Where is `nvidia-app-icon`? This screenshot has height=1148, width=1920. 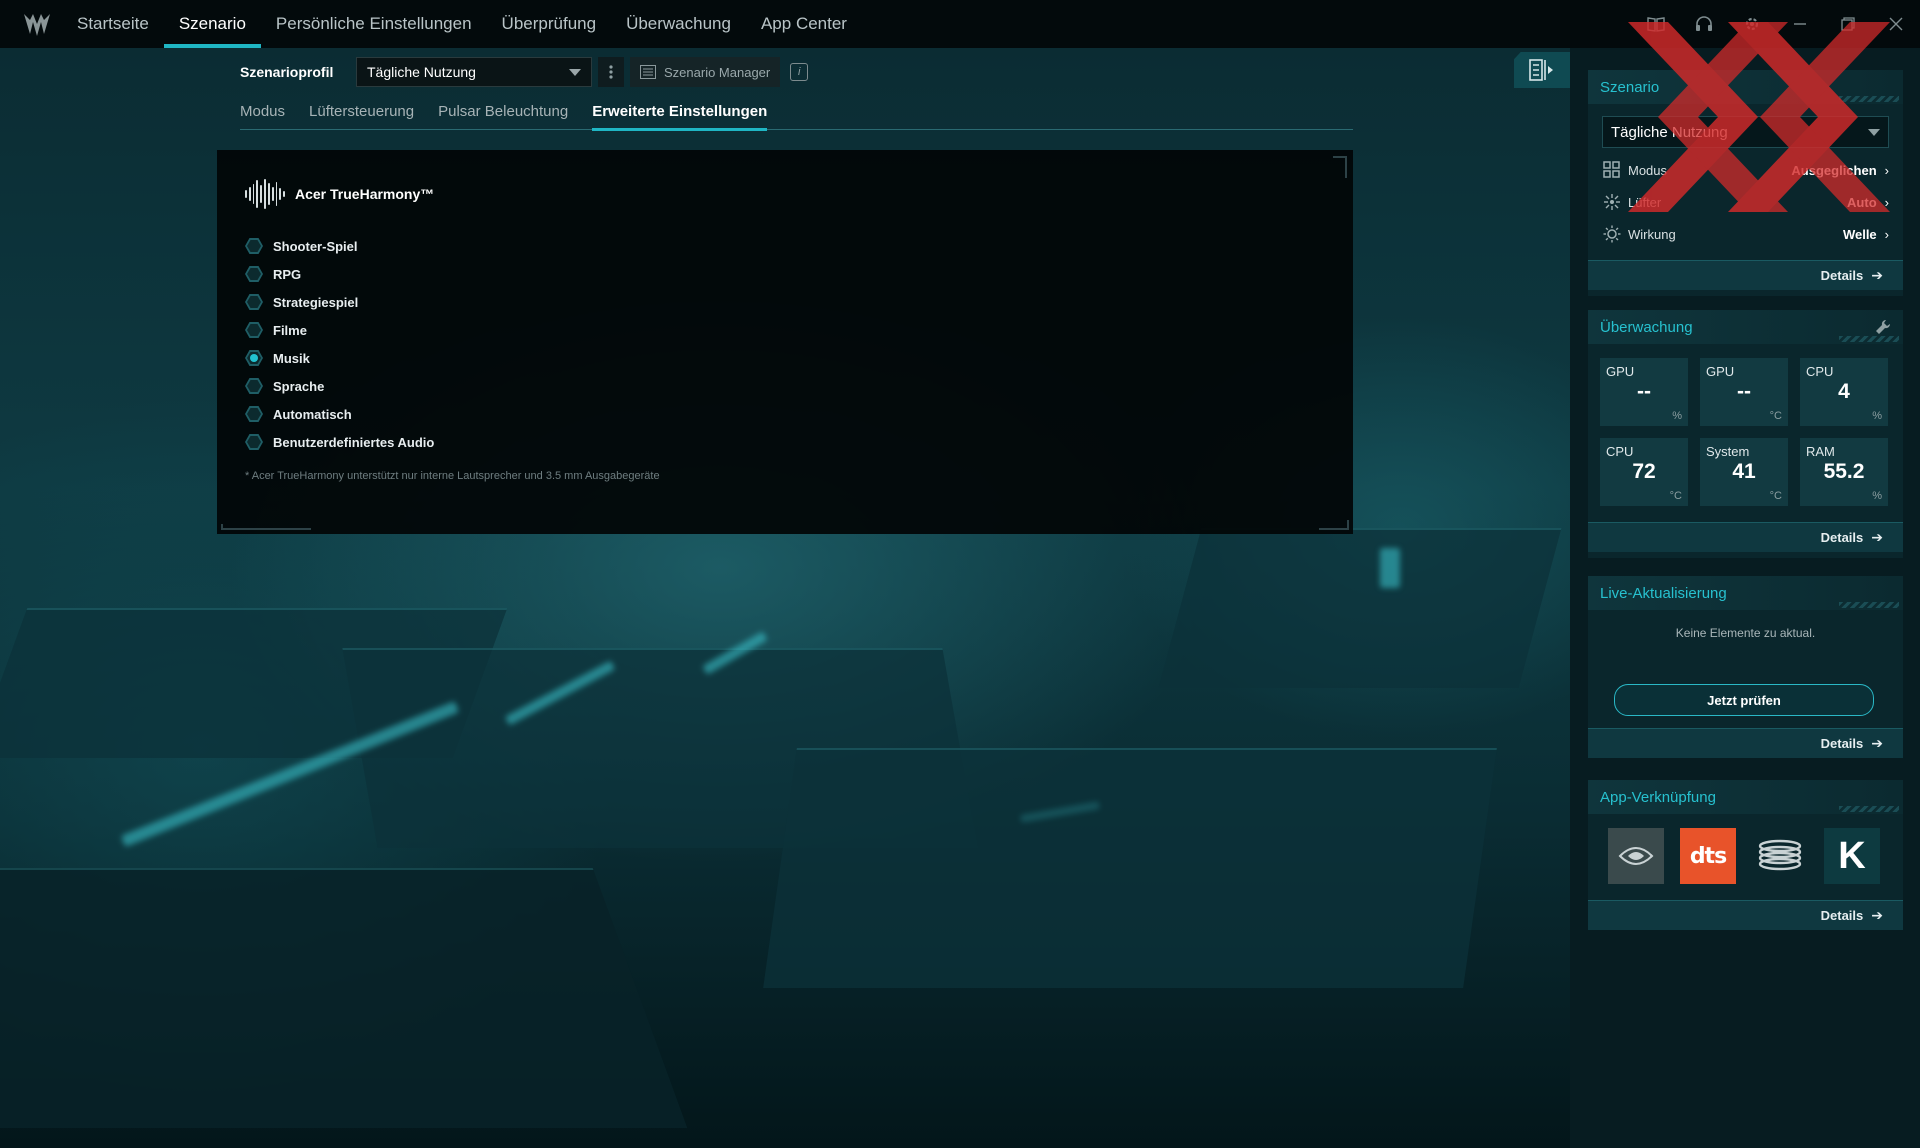 nvidia-app-icon is located at coordinates (1636, 856).